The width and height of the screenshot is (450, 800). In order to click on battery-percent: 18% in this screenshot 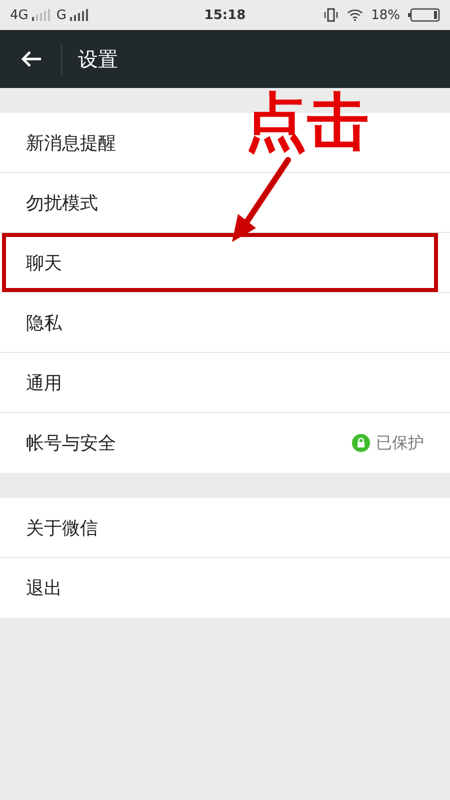, I will do `click(385, 15)`.